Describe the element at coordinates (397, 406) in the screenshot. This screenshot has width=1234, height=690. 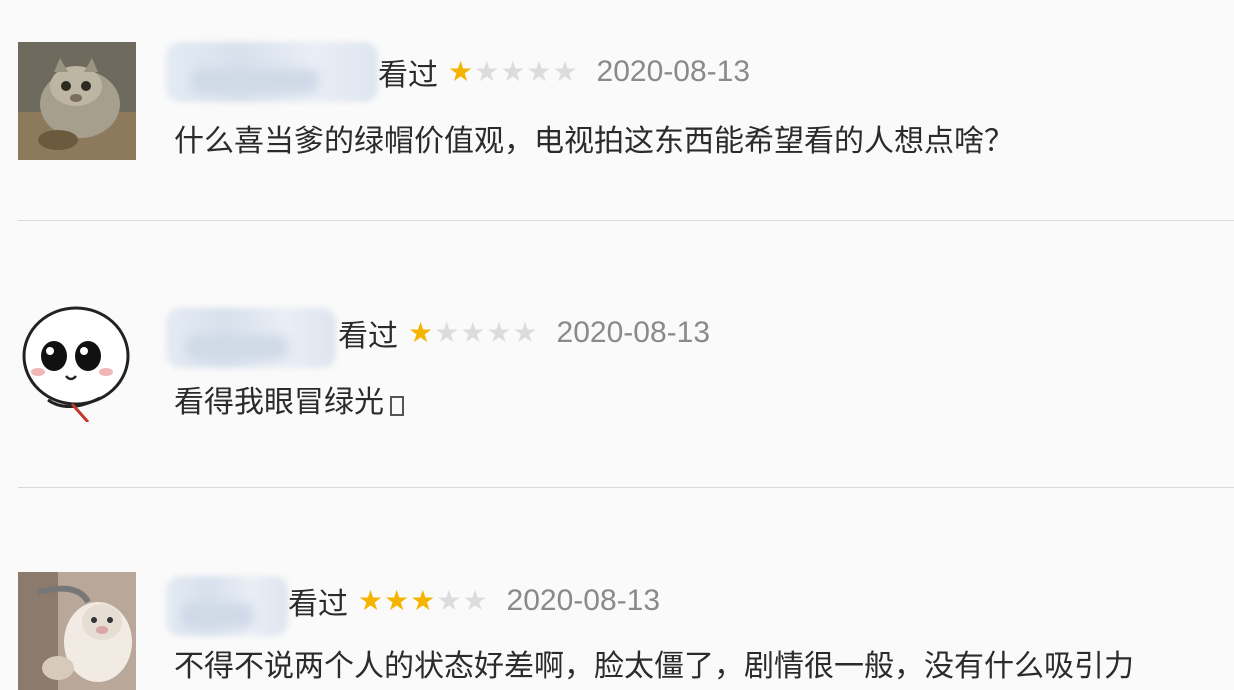
I see `missing-glyph-icon` at that location.